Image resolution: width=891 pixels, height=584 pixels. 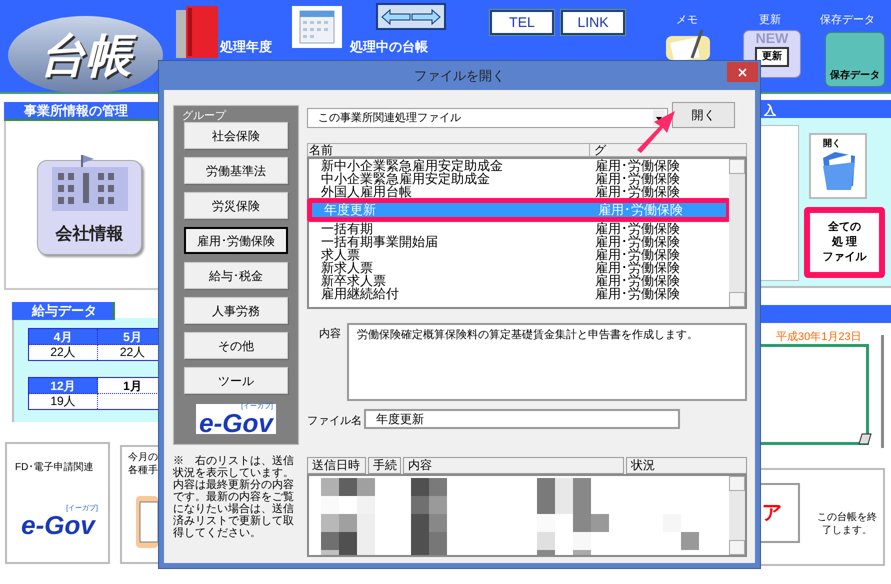 I want to click on panel-text: 今月の, so click(x=143, y=458).